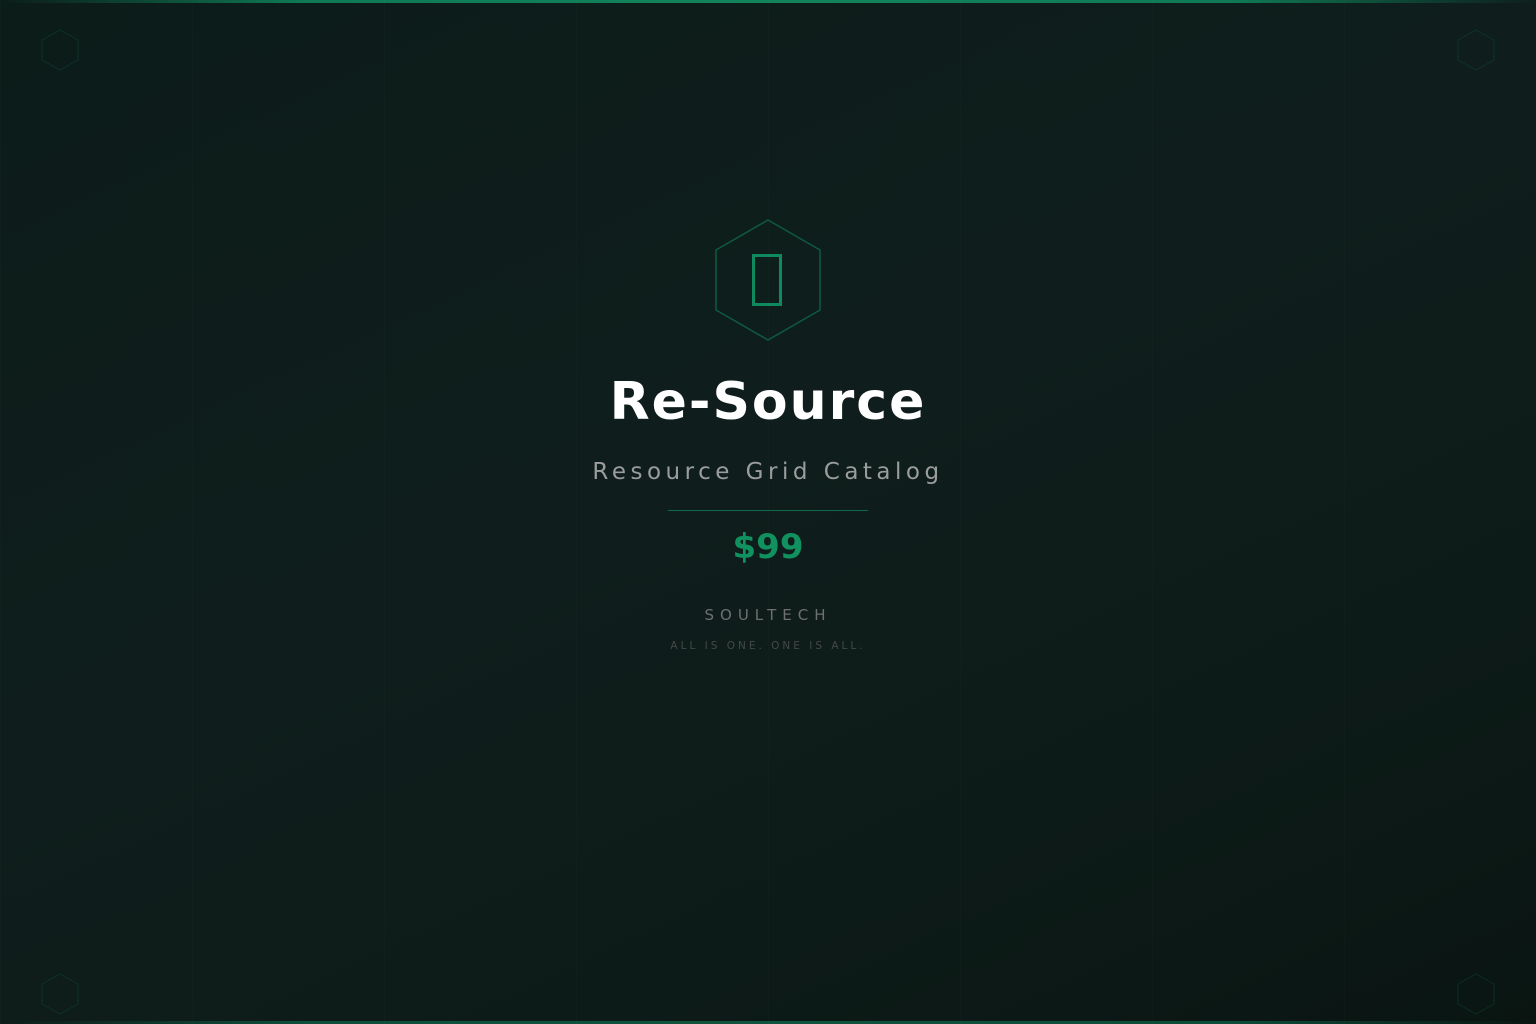 The height and width of the screenshot is (1024, 1536). Describe the element at coordinates (768, 402) in the screenshot. I see `product-title: Re-Source` at that location.